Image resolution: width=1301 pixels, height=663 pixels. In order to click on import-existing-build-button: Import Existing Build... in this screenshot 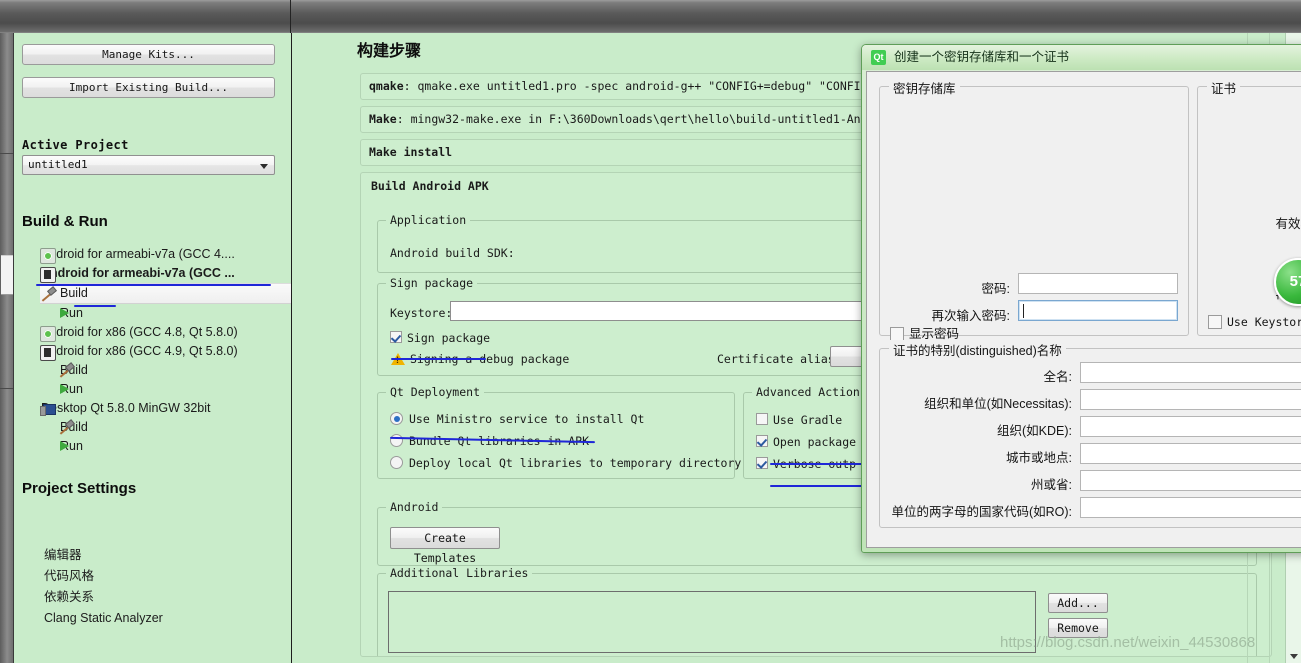, I will do `click(148, 87)`.